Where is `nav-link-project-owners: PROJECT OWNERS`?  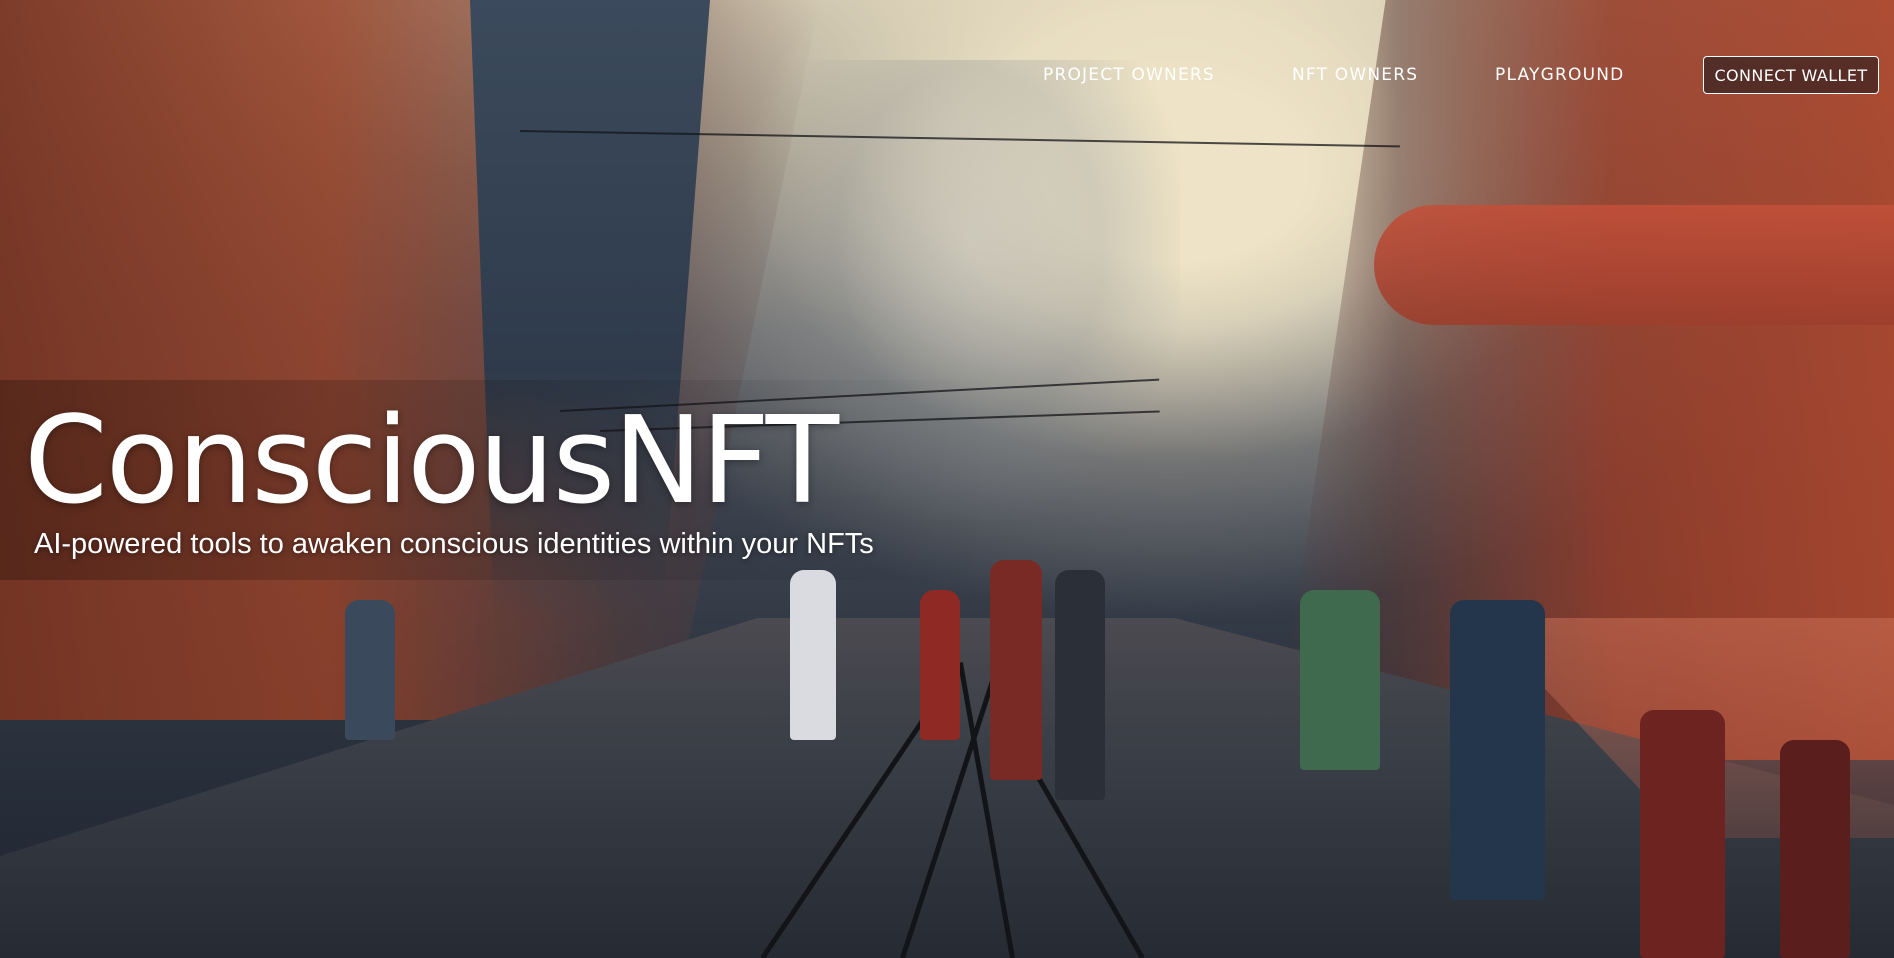 nav-link-project-owners: PROJECT OWNERS is located at coordinates (1129, 75).